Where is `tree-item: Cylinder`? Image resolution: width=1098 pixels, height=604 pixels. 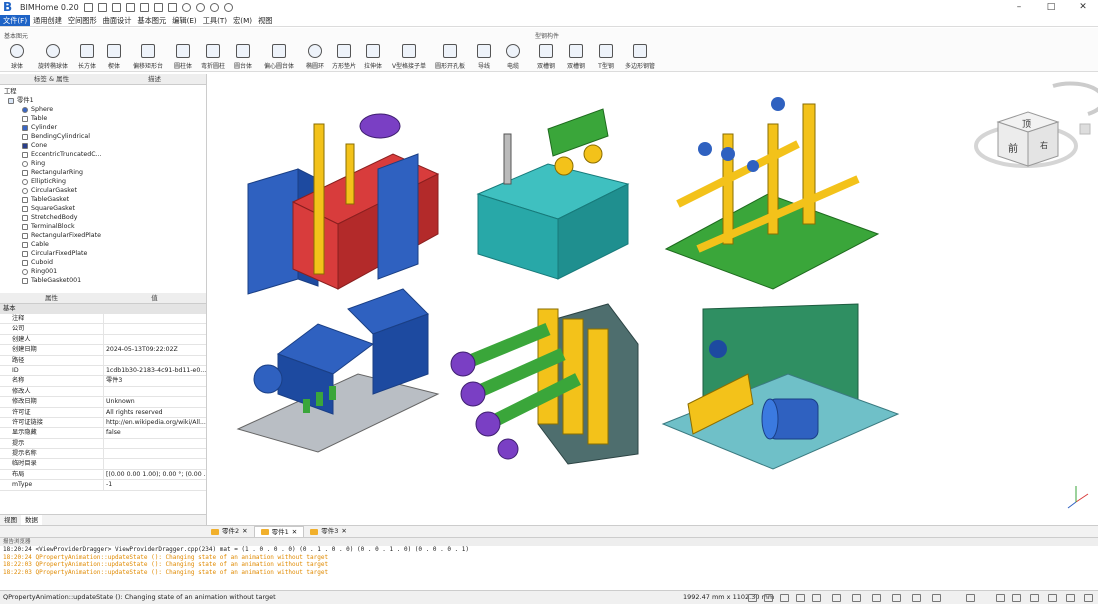 tree-item: Cylinder is located at coordinates (105, 127).